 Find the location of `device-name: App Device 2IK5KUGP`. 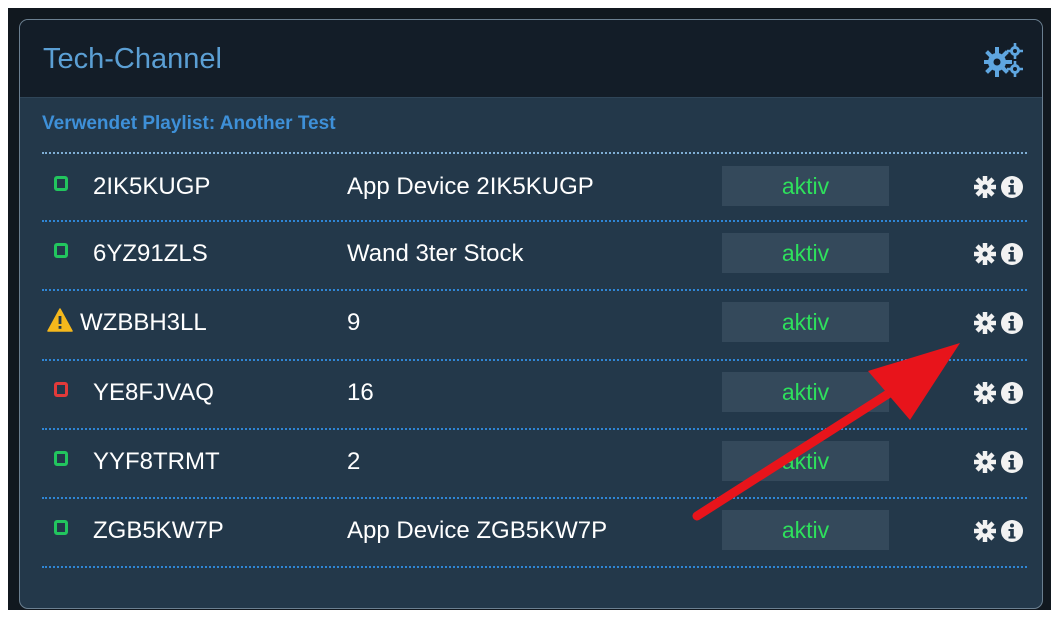

device-name: App Device 2IK5KUGP is located at coordinates (470, 186).